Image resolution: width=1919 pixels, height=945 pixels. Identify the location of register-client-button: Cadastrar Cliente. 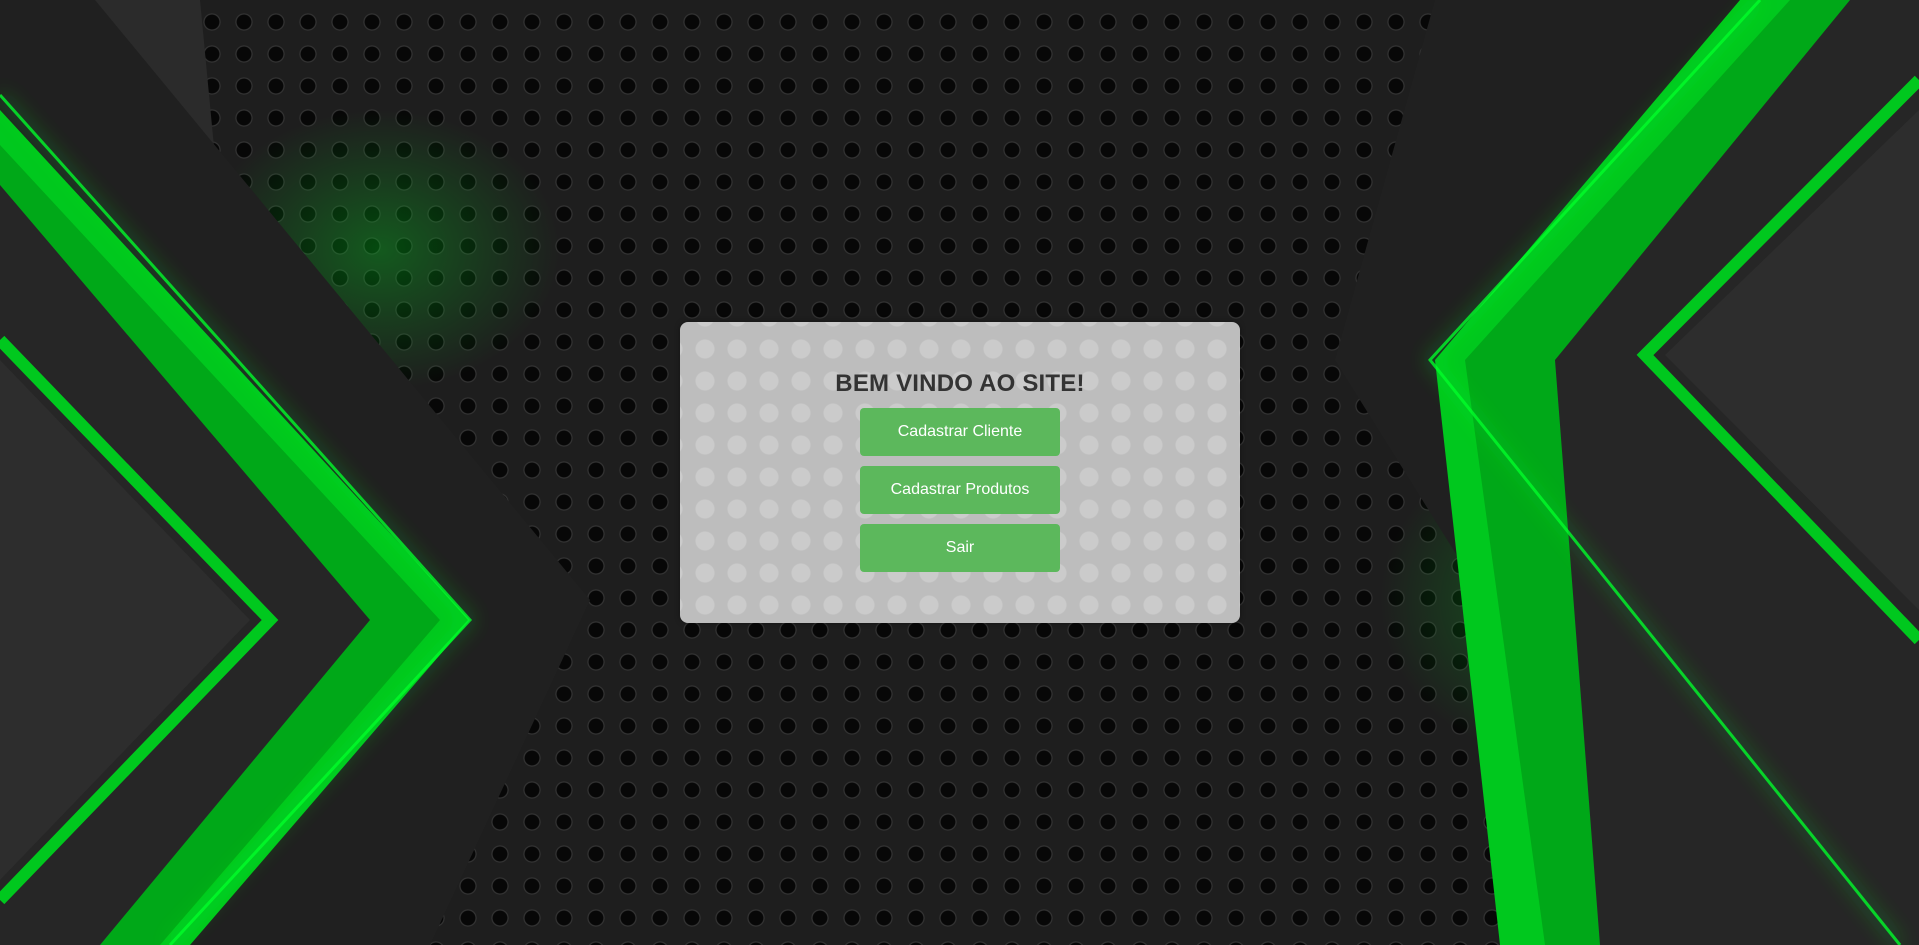
(960, 432).